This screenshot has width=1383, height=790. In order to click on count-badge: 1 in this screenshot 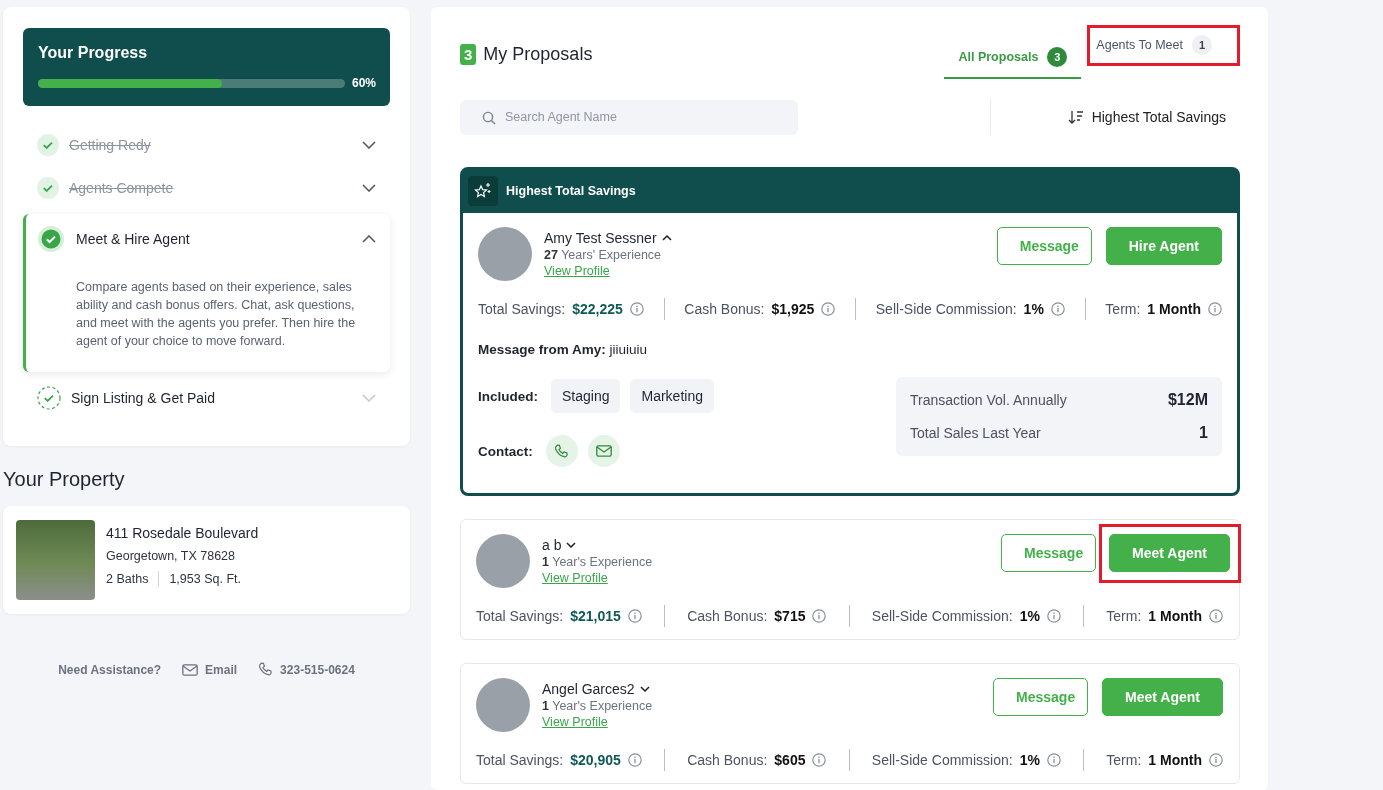, I will do `click(1202, 45)`.